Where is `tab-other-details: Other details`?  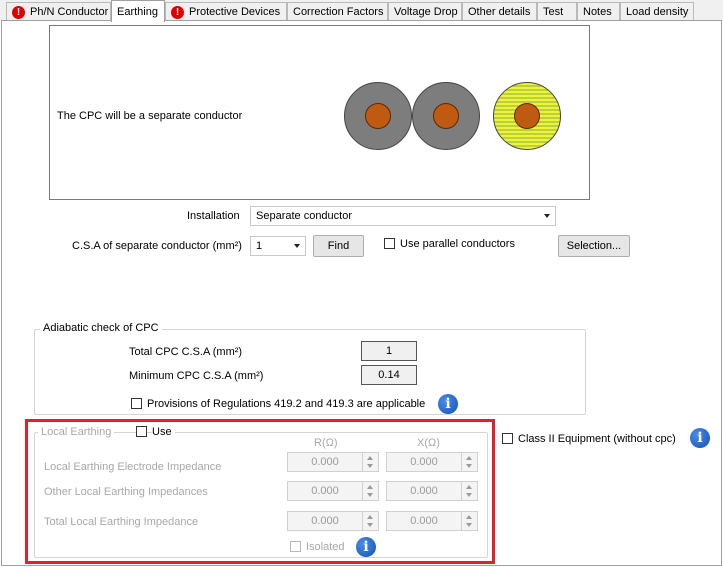 tab-other-details: Other details is located at coordinates (499, 11).